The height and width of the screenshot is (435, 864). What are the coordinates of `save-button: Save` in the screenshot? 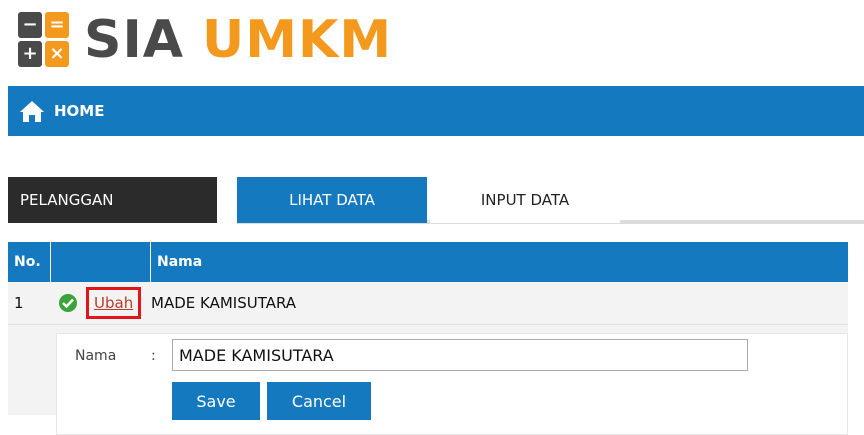 It's located at (216, 401).